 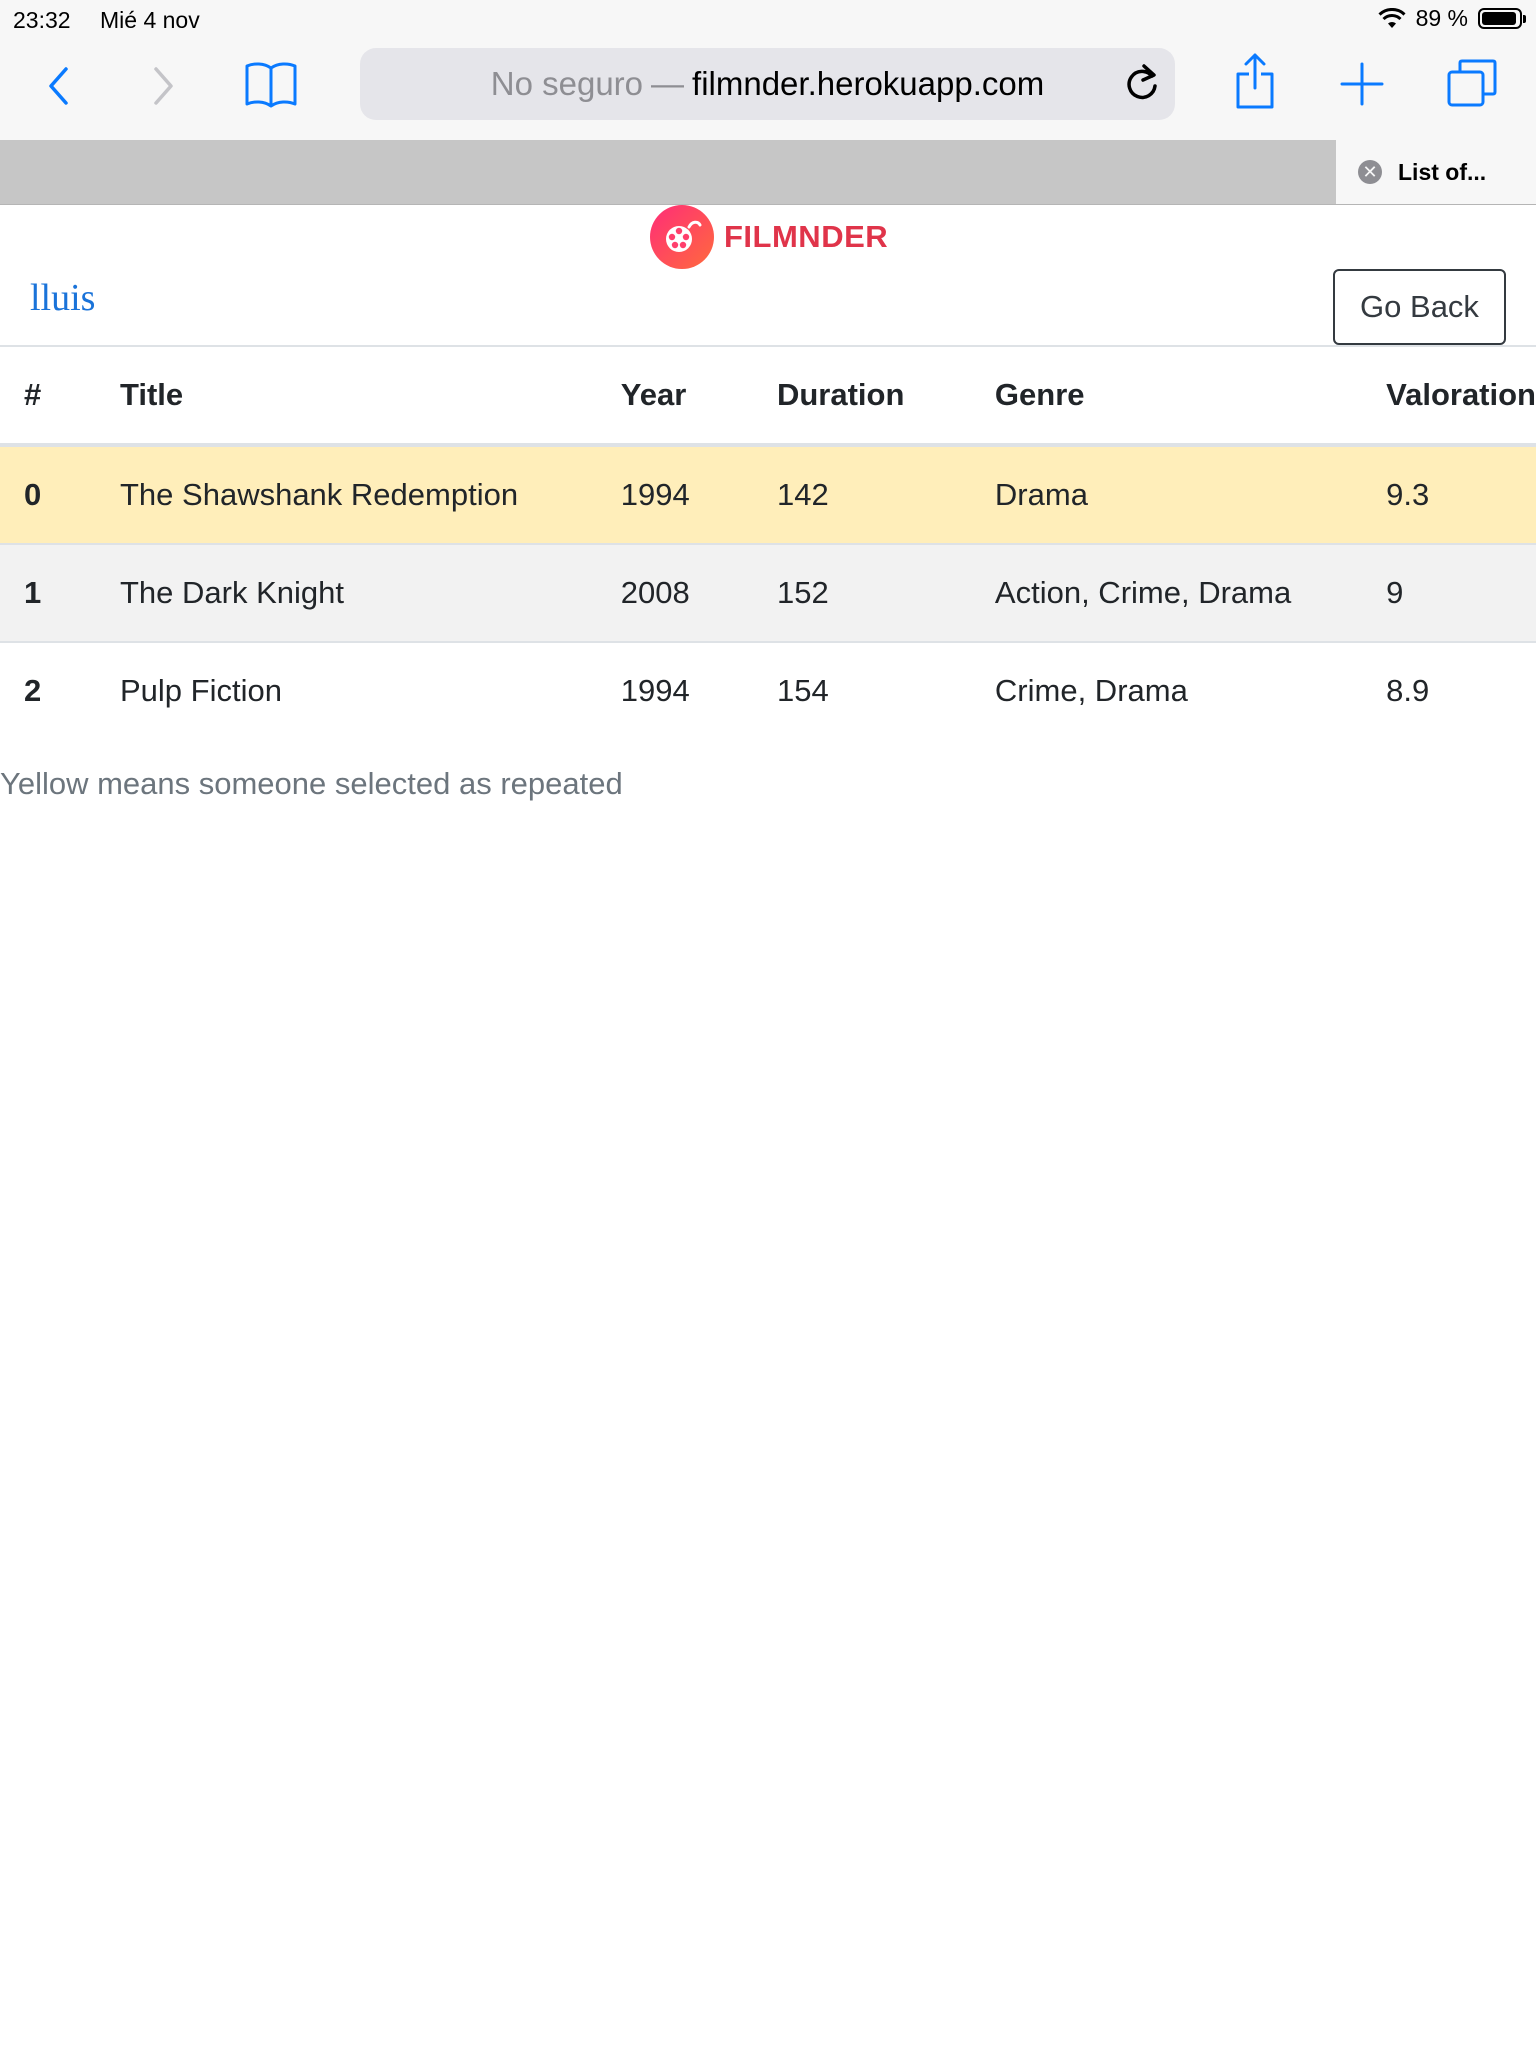 What do you see at coordinates (1362, 84) in the screenshot?
I see `new-tab-icon` at bounding box center [1362, 84].